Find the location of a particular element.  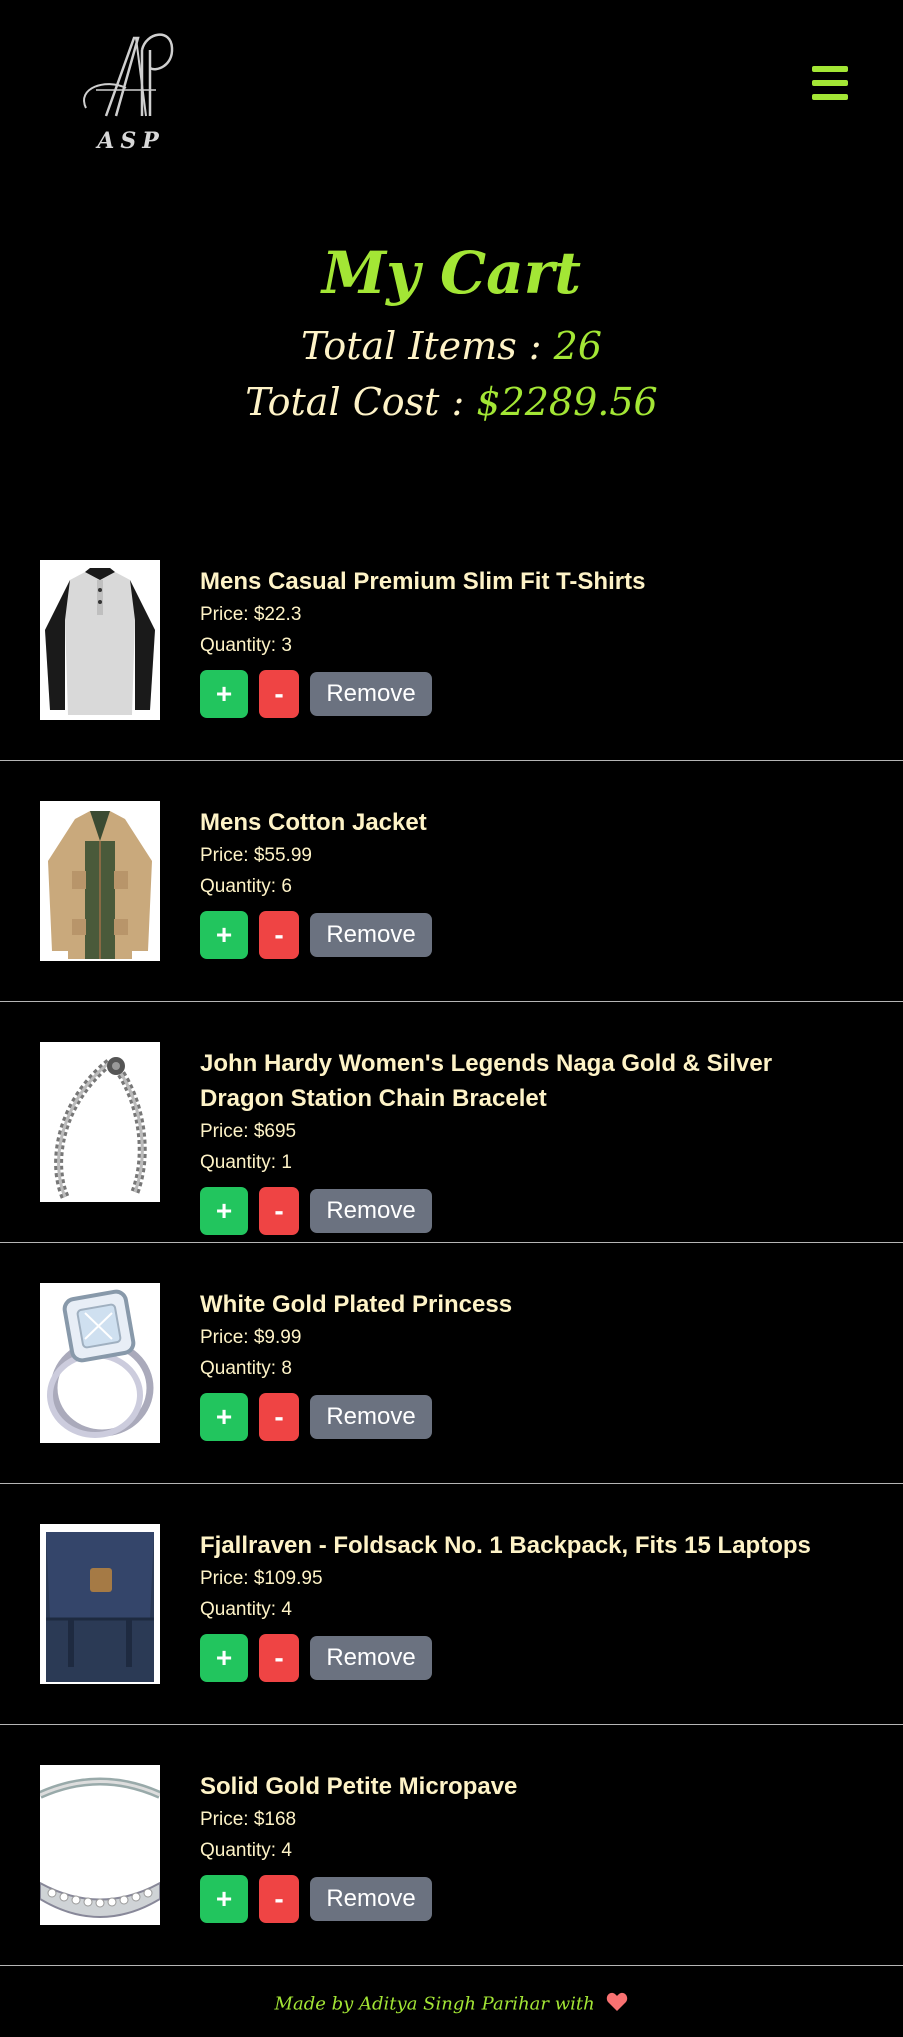

logo-monogram-icon is located at coordinates (128, 75).